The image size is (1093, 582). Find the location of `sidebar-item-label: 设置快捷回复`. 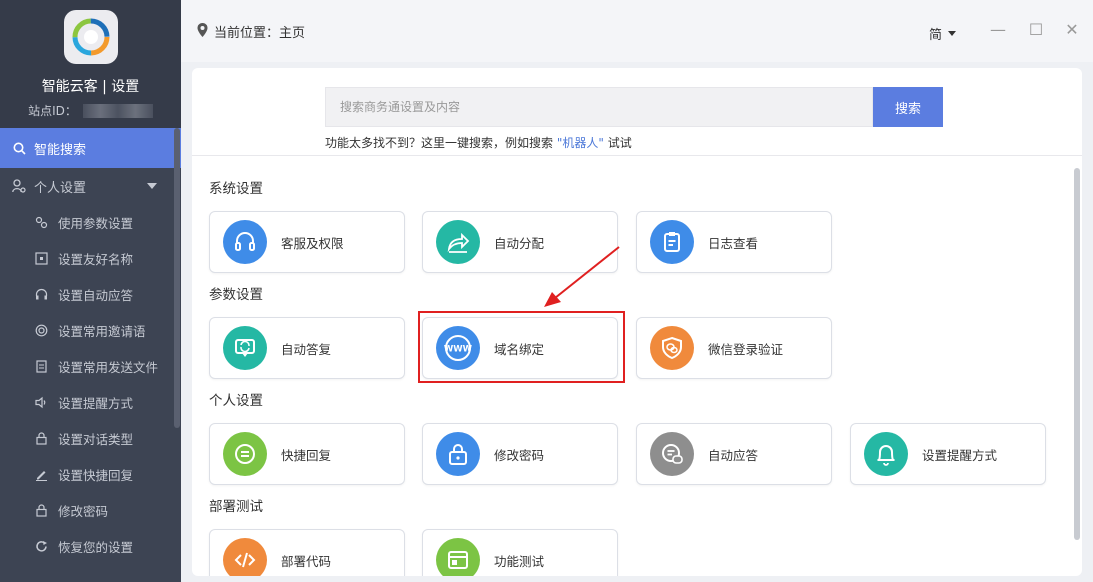

sidebar-item-label: 设置快捷回复 is located at coordinates (96, 475).